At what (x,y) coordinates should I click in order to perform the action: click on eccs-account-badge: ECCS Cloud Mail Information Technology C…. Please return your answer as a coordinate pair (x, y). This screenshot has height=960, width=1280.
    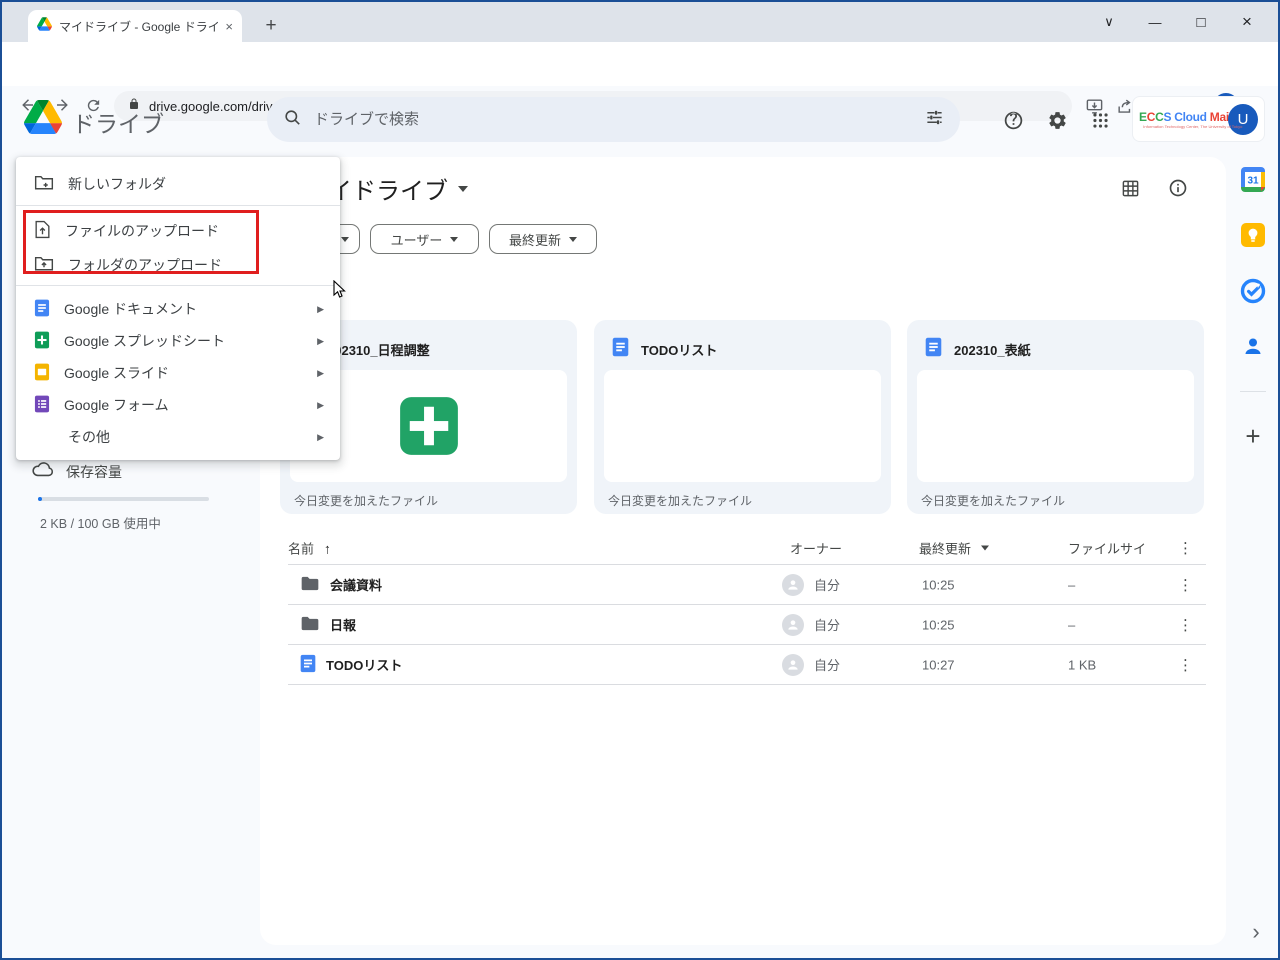
    Looking at the image, I should click on (1198, 119).